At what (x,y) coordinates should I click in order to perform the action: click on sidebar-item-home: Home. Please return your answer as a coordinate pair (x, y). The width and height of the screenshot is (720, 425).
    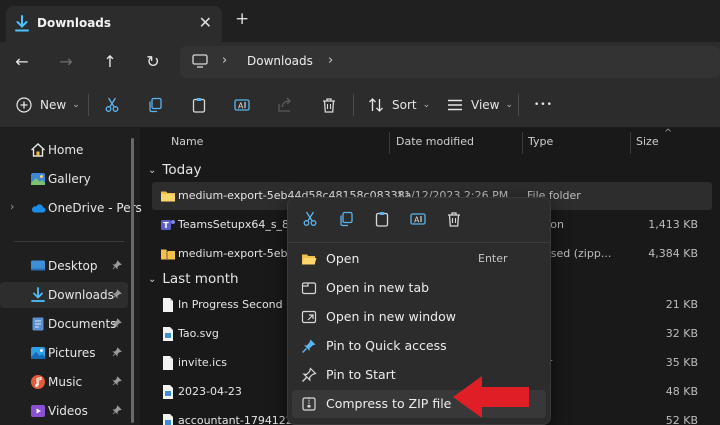
    Looking at the image, I should click on (64, 150).